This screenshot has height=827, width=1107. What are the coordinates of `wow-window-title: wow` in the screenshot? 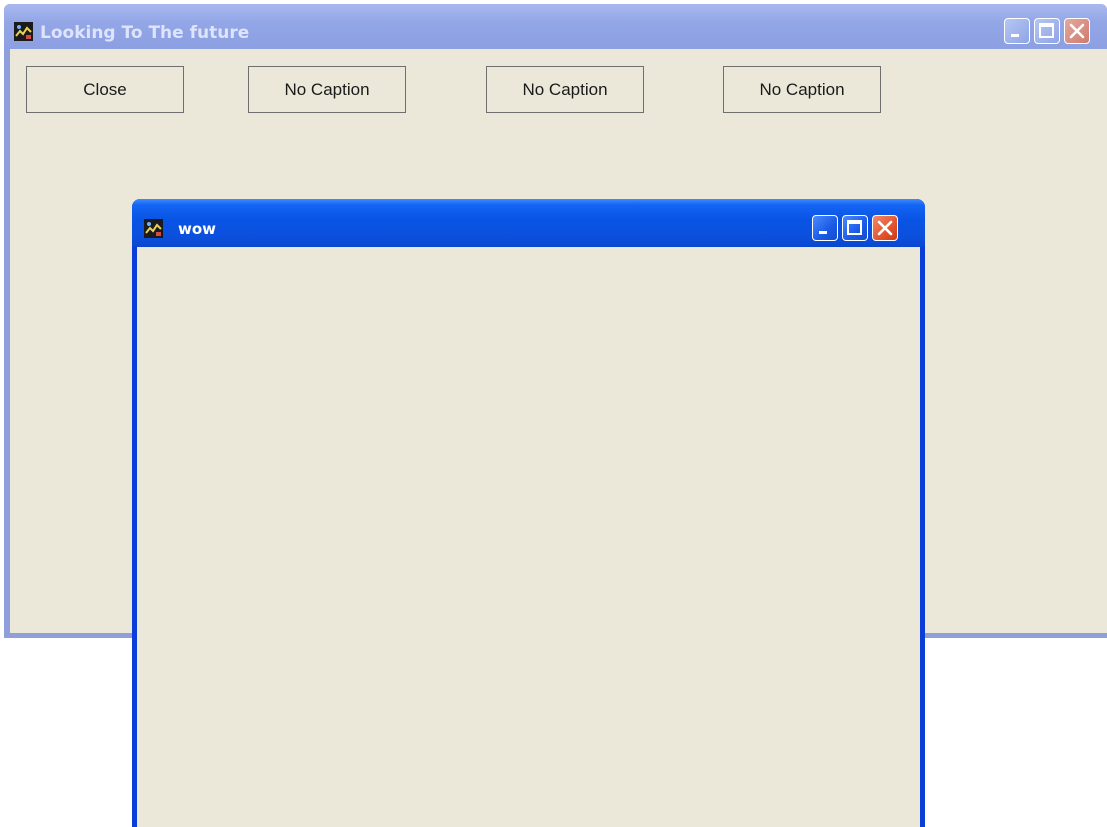 It's located at (197, 229).